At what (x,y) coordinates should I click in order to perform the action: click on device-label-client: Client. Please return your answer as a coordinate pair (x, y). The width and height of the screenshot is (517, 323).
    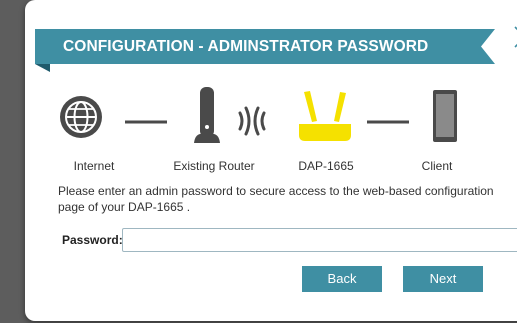
    Looking at the image, I should click on (437, 166).